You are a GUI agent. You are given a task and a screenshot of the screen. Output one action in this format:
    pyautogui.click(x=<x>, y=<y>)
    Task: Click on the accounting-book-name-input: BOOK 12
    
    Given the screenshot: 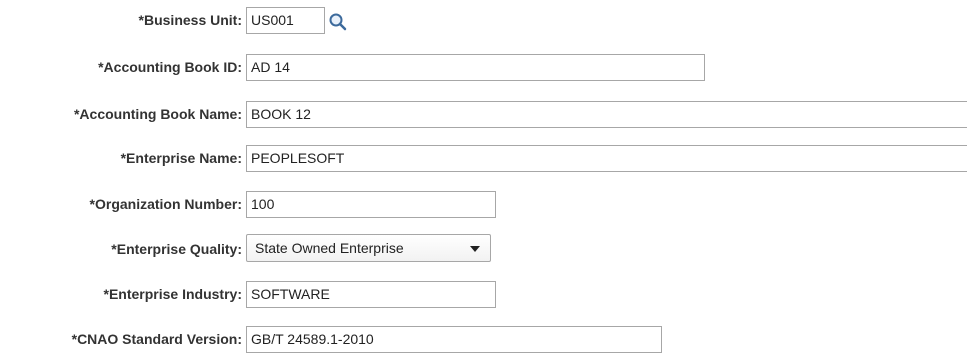 What is the action you would take?
    pyautogui.click(x=606, y=114)
    